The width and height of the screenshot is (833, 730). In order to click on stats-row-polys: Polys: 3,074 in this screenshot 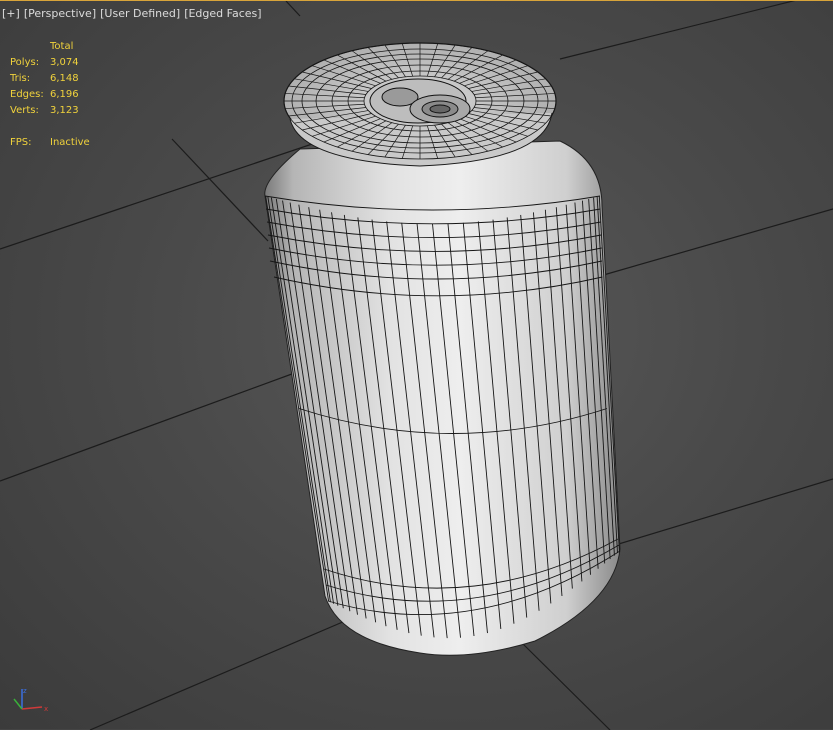, I will do `click(50, 63)`.